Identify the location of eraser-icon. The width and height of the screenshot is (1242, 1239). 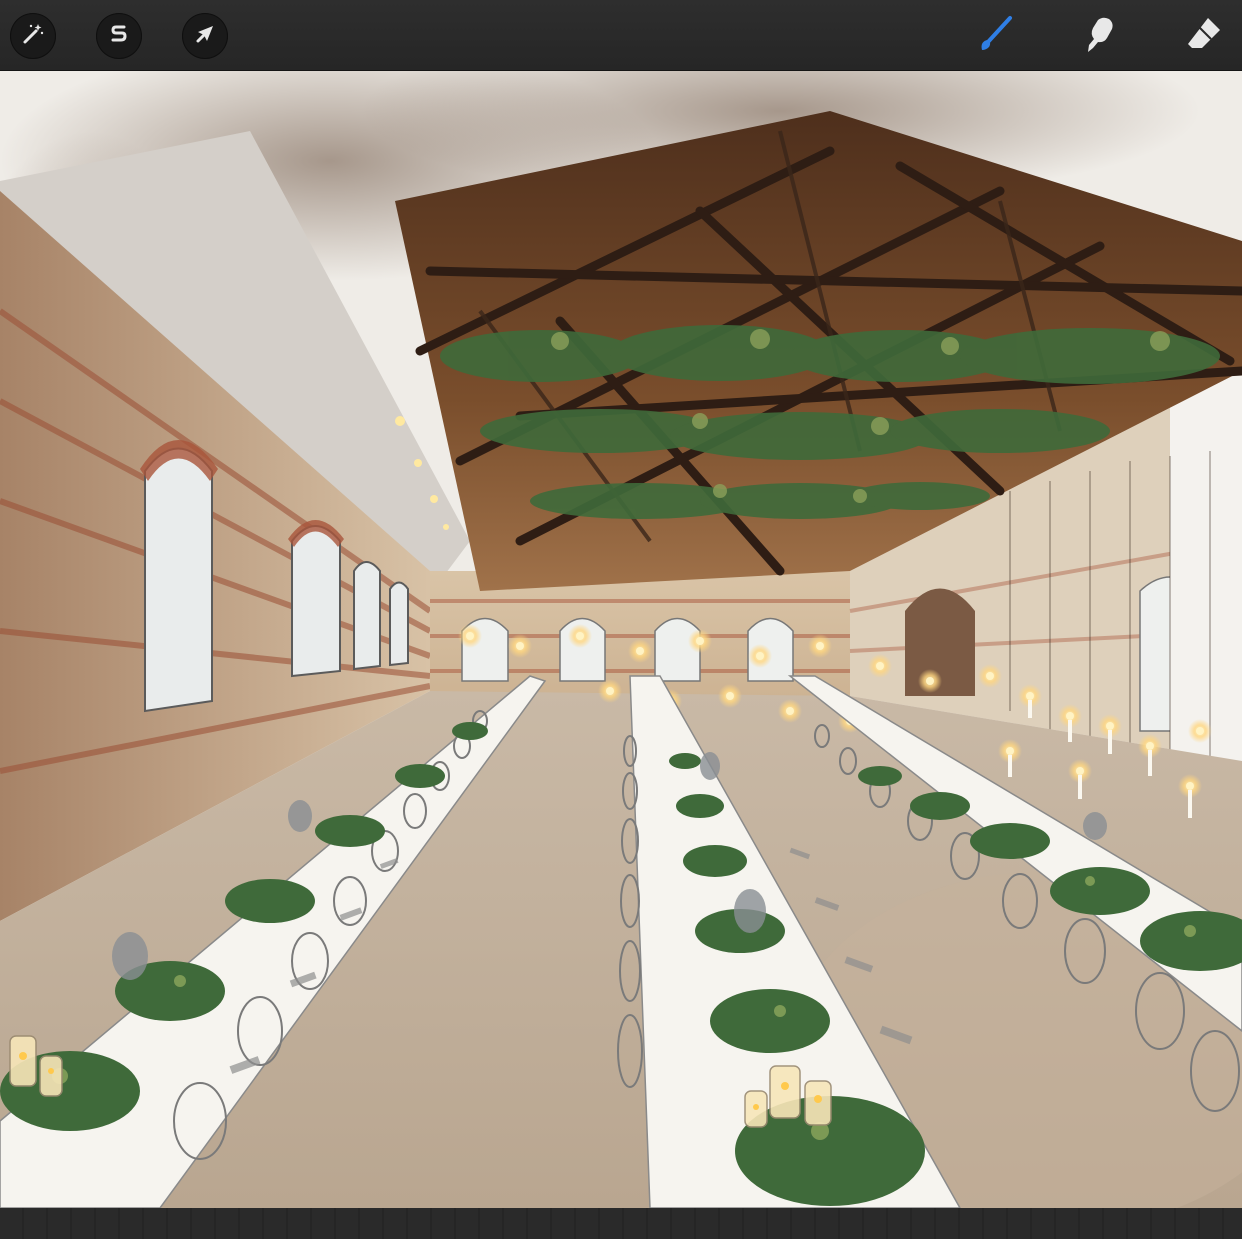
(1204, 36).